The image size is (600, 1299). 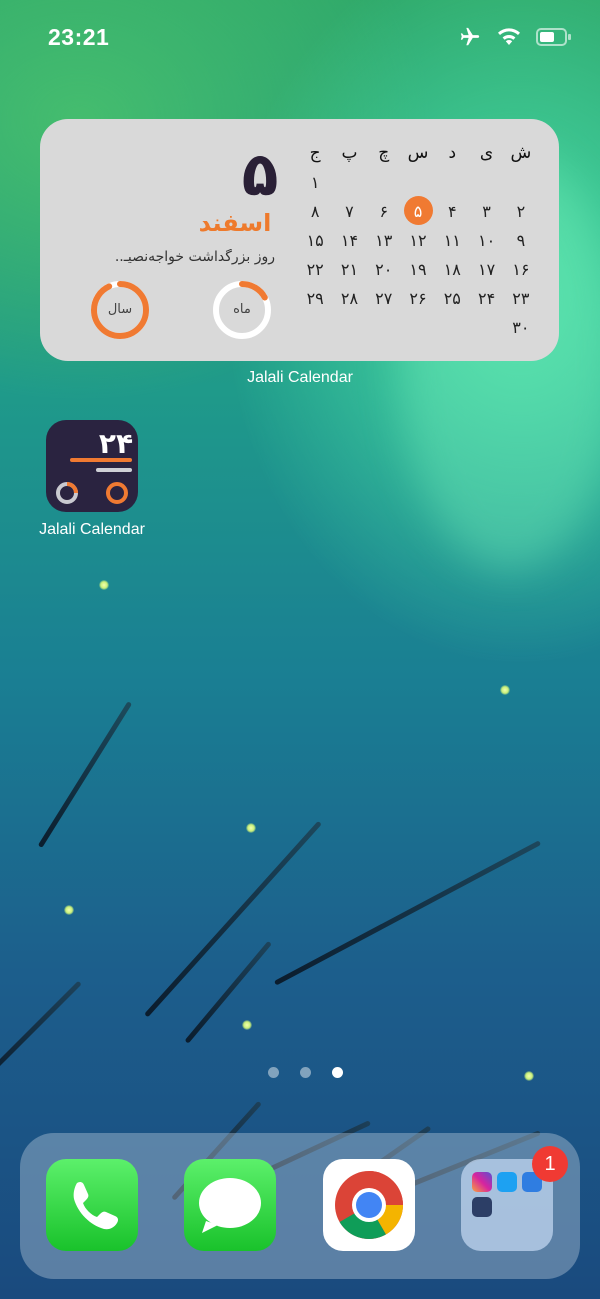 What do you see at coordinates (315, 211) in the screenshot?
I see `calendar-day: ۸` at bounding box center [315, 211].